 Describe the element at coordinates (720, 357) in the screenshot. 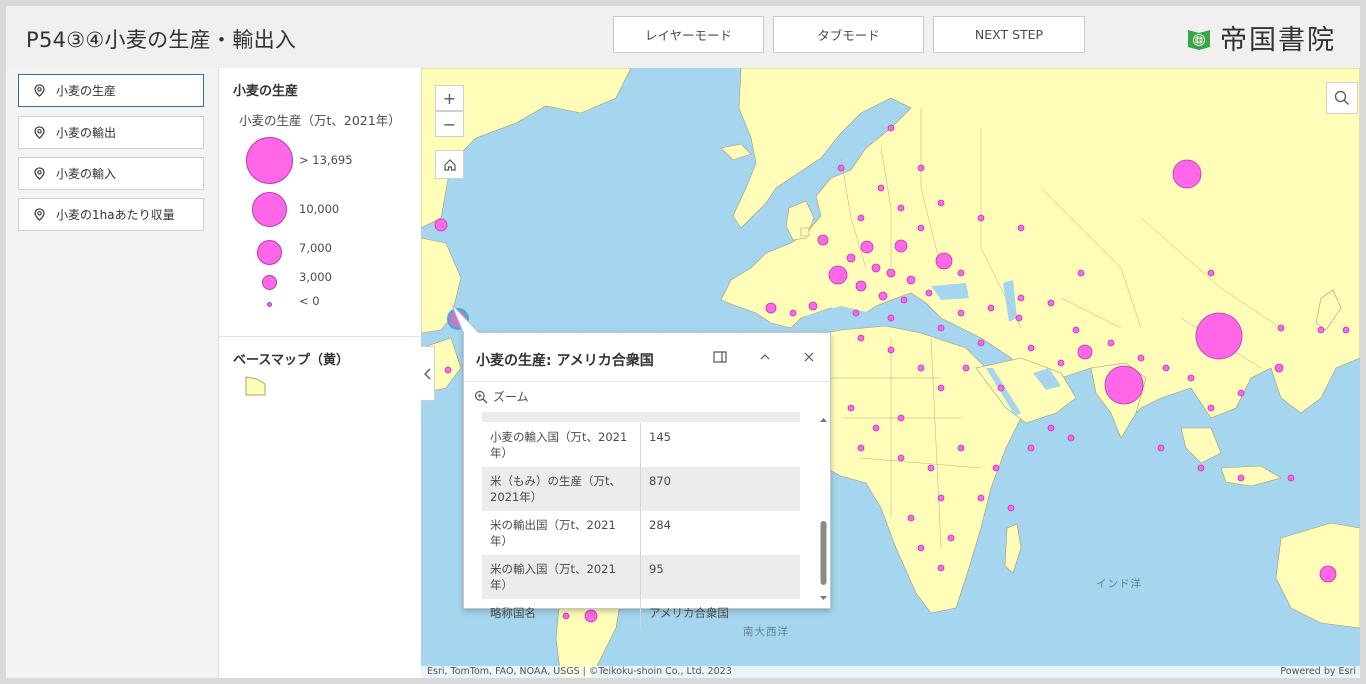

I see `dock-popup-button` at that location.